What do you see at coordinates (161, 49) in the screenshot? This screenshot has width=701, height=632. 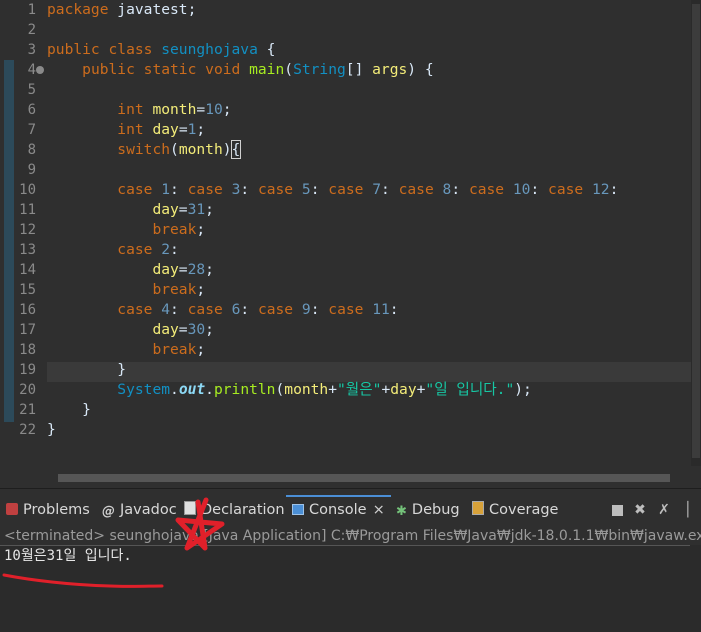 I see `code-line-3: public class seunghojava {` at bounding box center [161, 49].